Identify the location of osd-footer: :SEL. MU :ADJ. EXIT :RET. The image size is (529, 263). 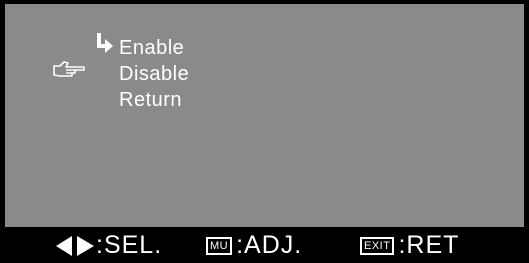
(264, 245).